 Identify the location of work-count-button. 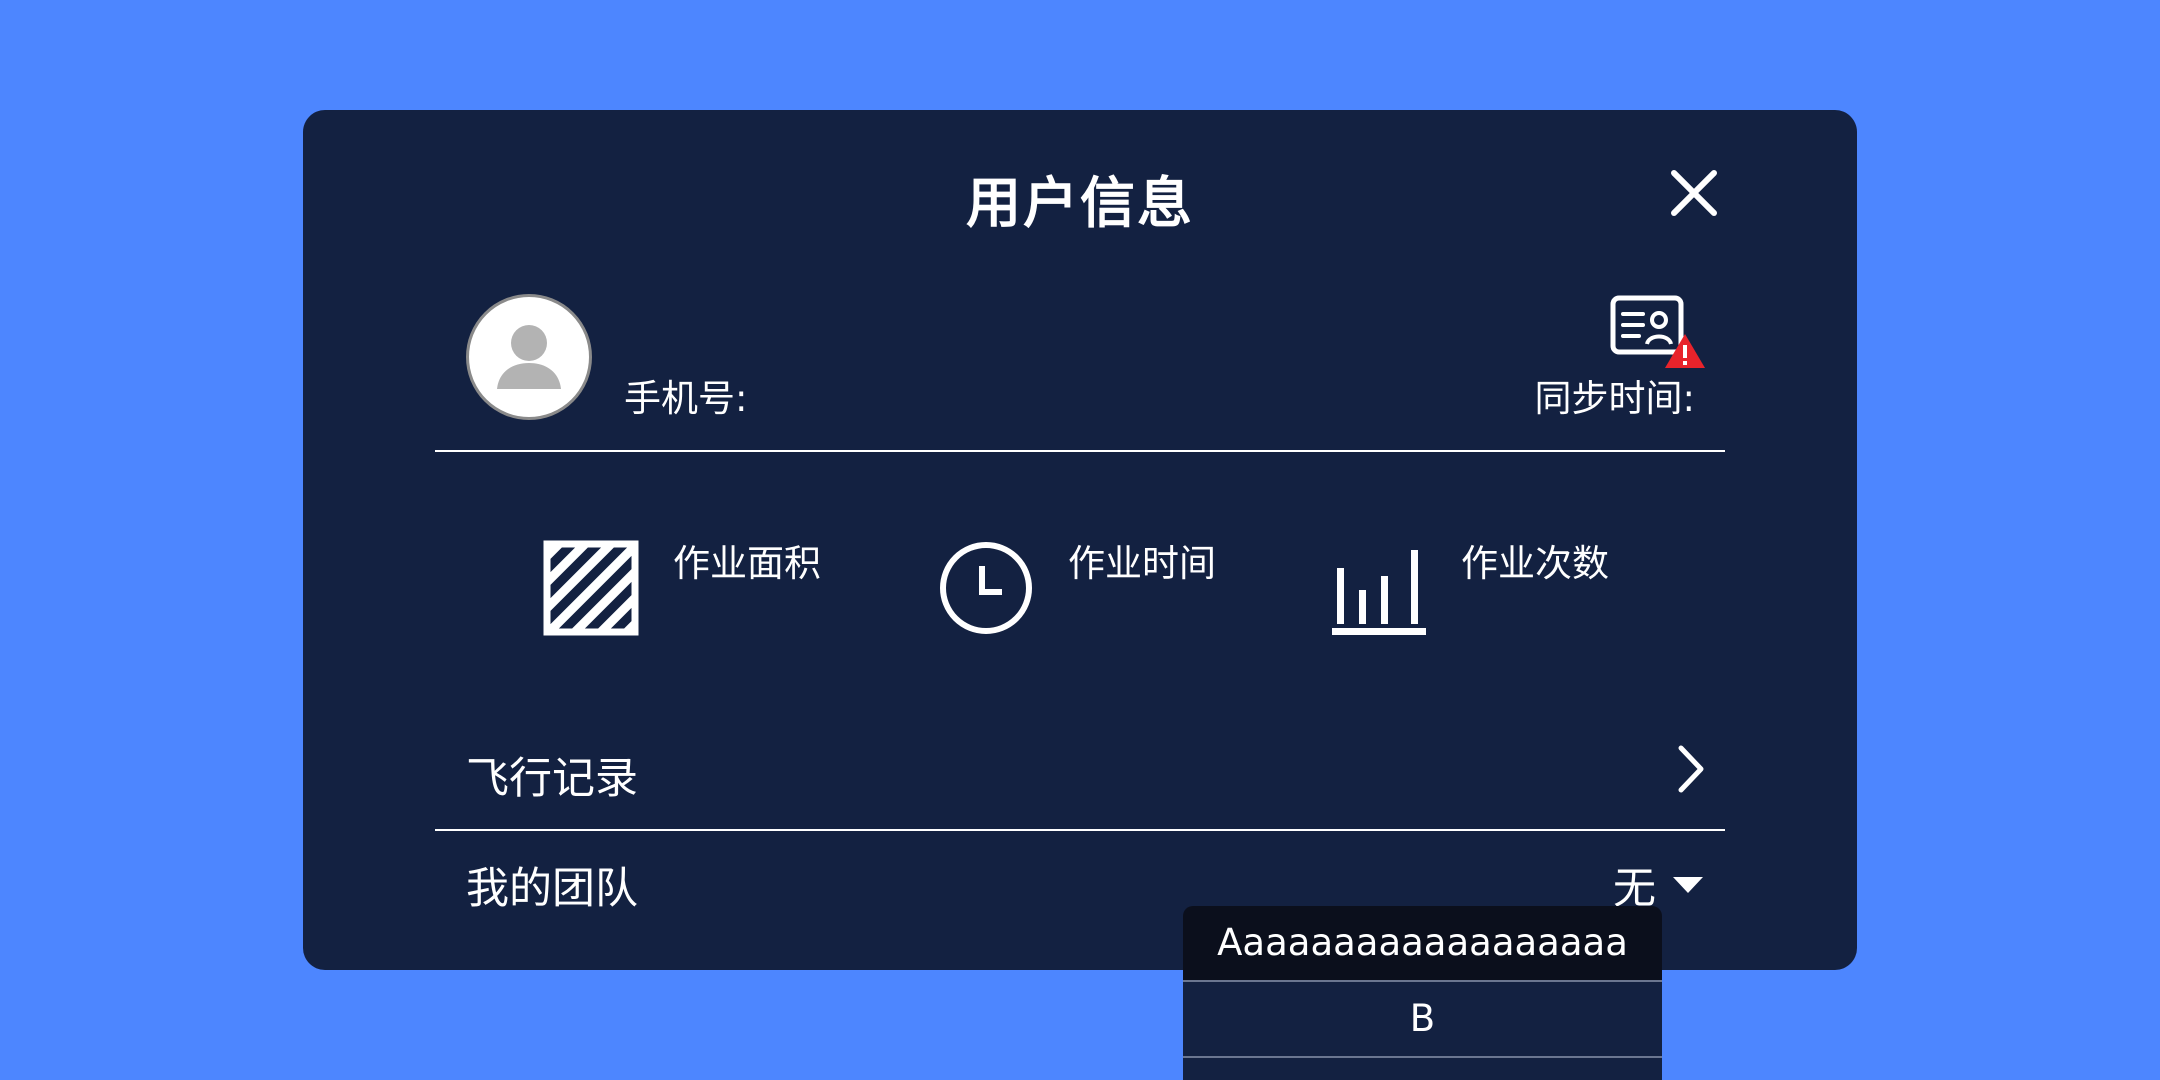
(1379, 588).